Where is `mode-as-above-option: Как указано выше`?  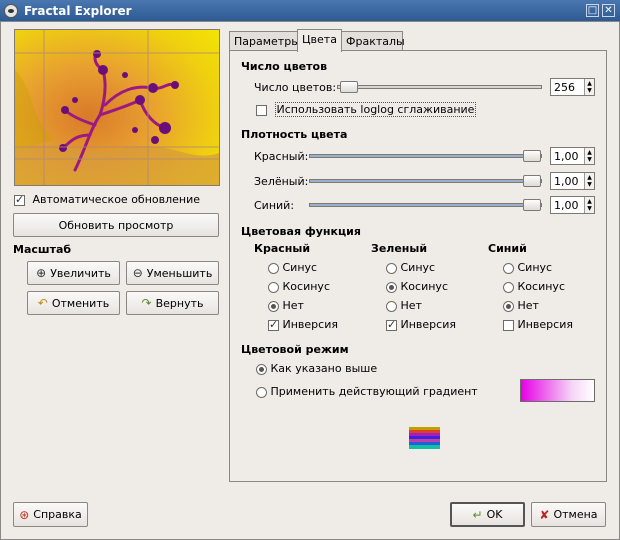
mode-as-above-option: Как указано выше is located at coordinates (316, 368).